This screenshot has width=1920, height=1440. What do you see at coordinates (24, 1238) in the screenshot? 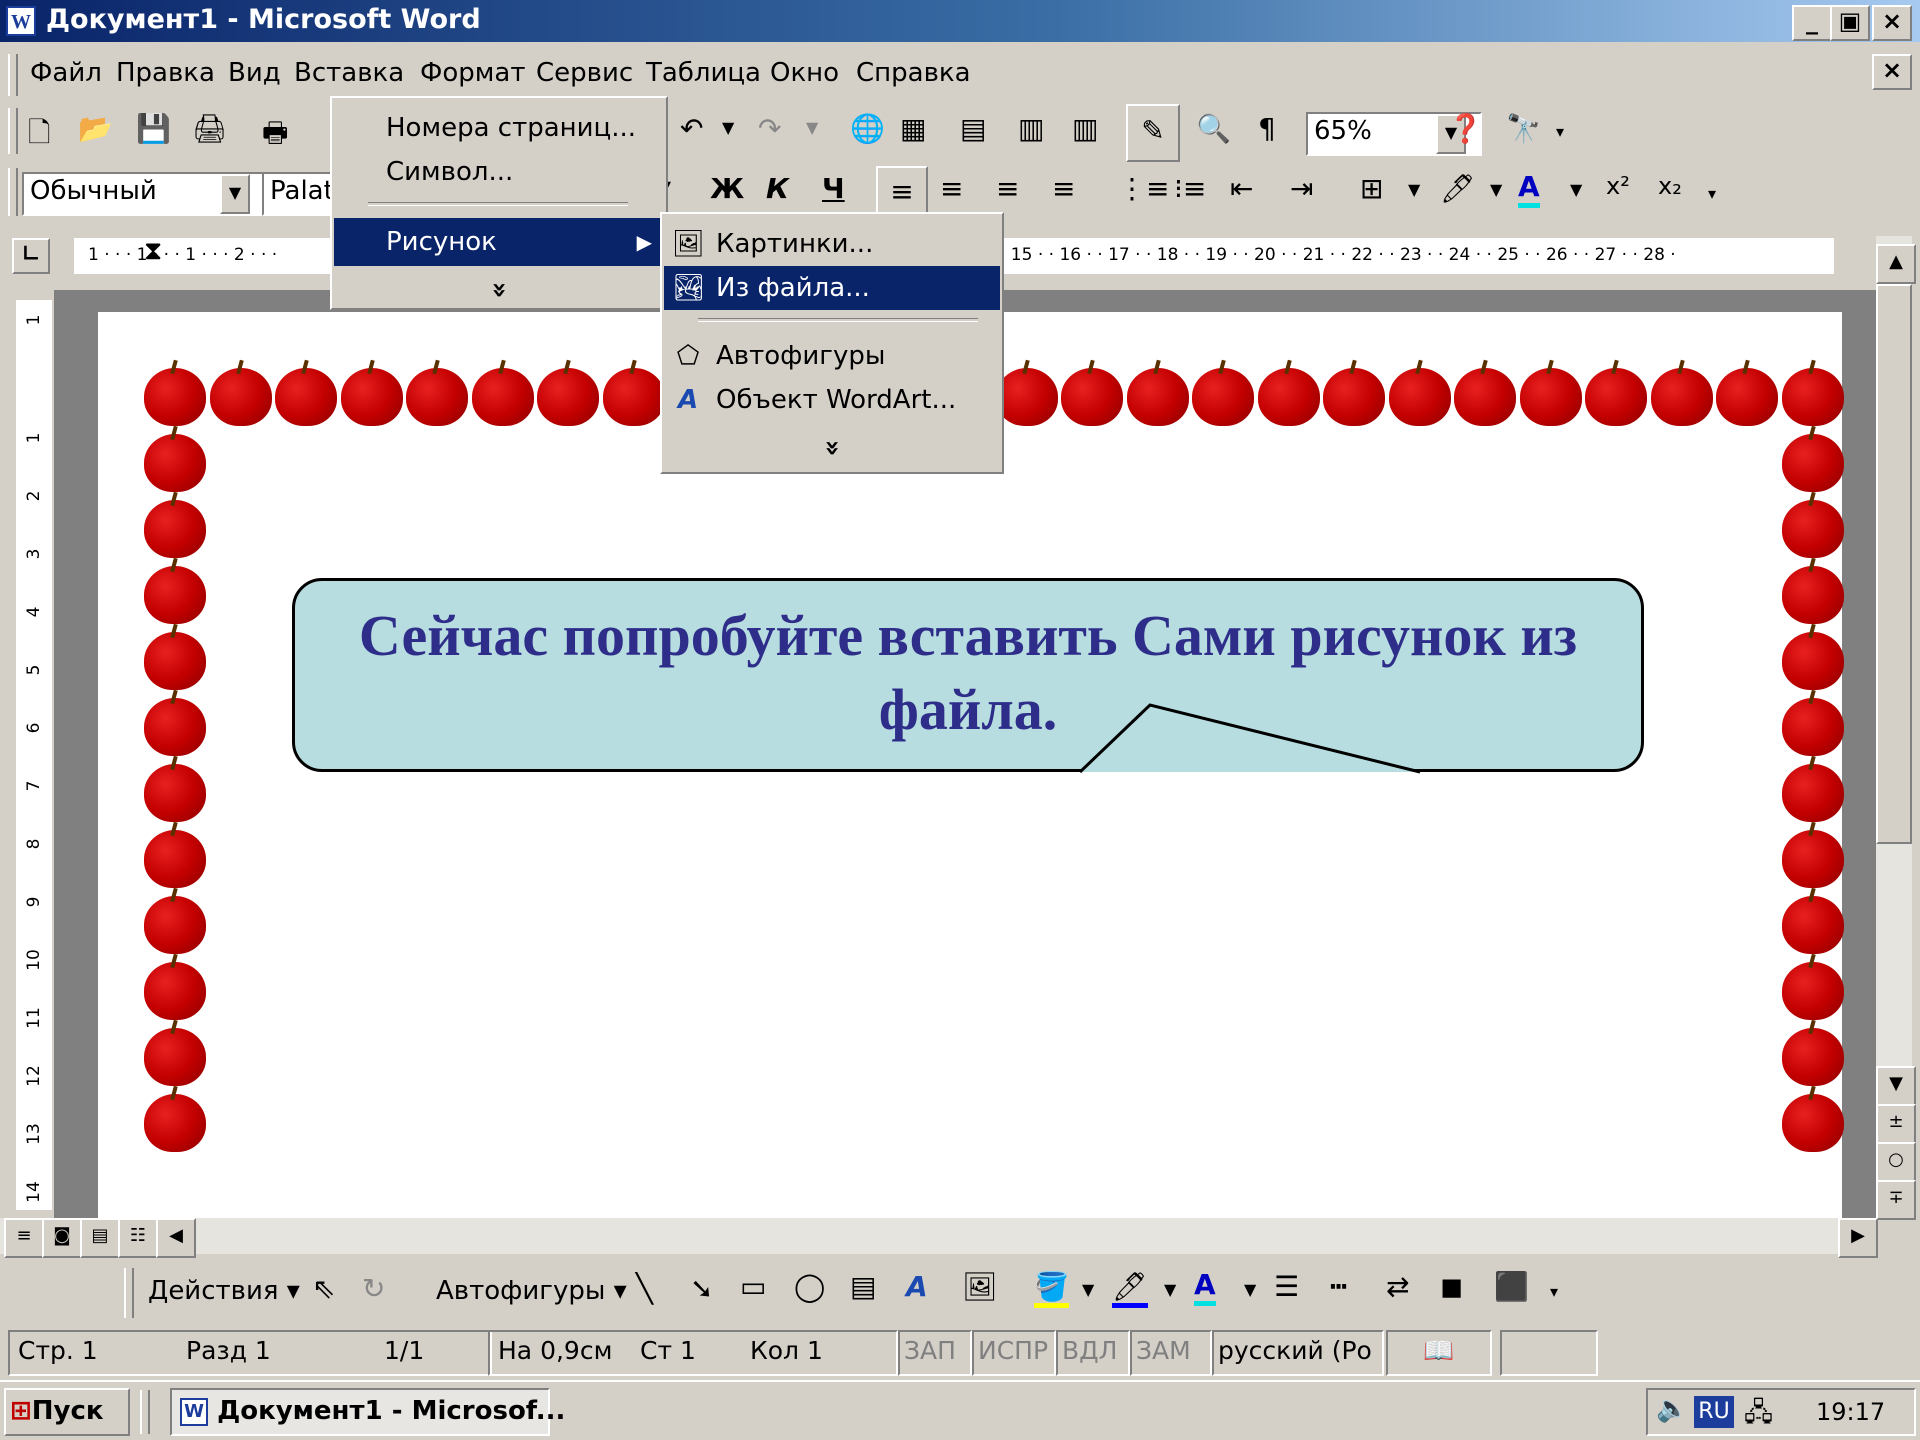
I see `normal-view-icon: ≡` at bounding box center [24, 1238].